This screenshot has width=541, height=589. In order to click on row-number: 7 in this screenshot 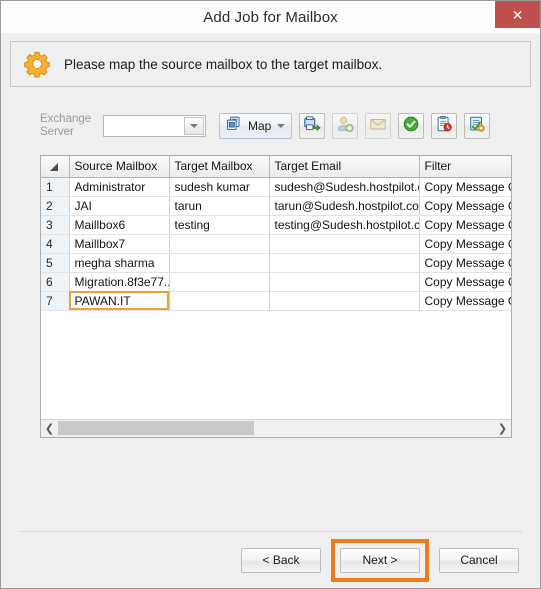, I will do `click(55, 301)`.